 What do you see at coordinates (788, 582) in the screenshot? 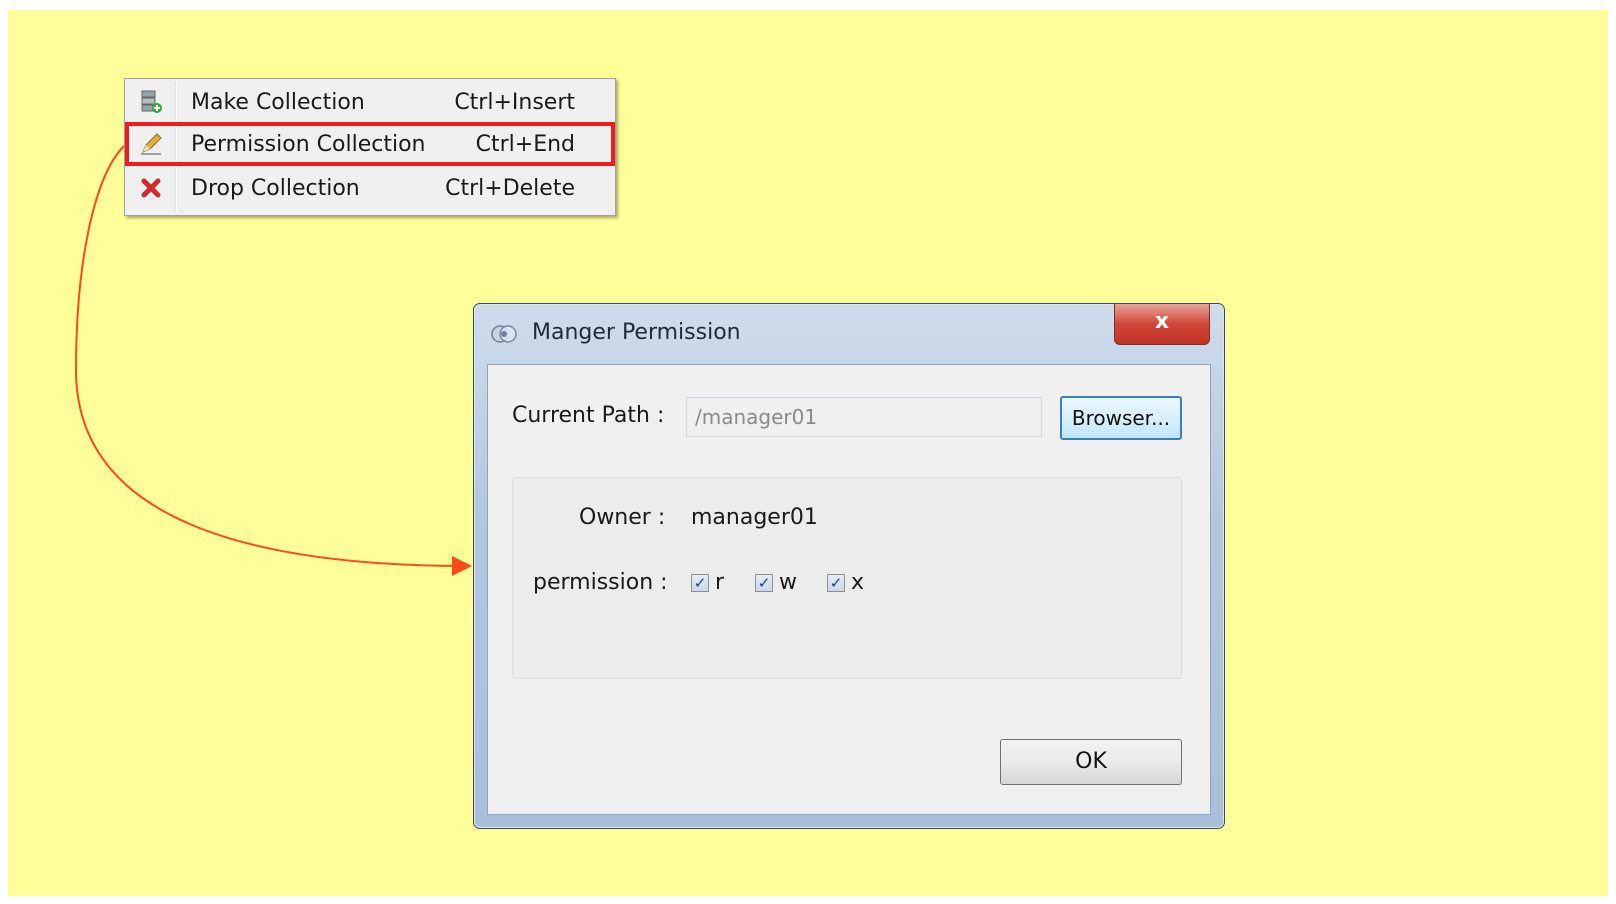
I see `checkbox-write-label: w` at bounding box center [788, 582].